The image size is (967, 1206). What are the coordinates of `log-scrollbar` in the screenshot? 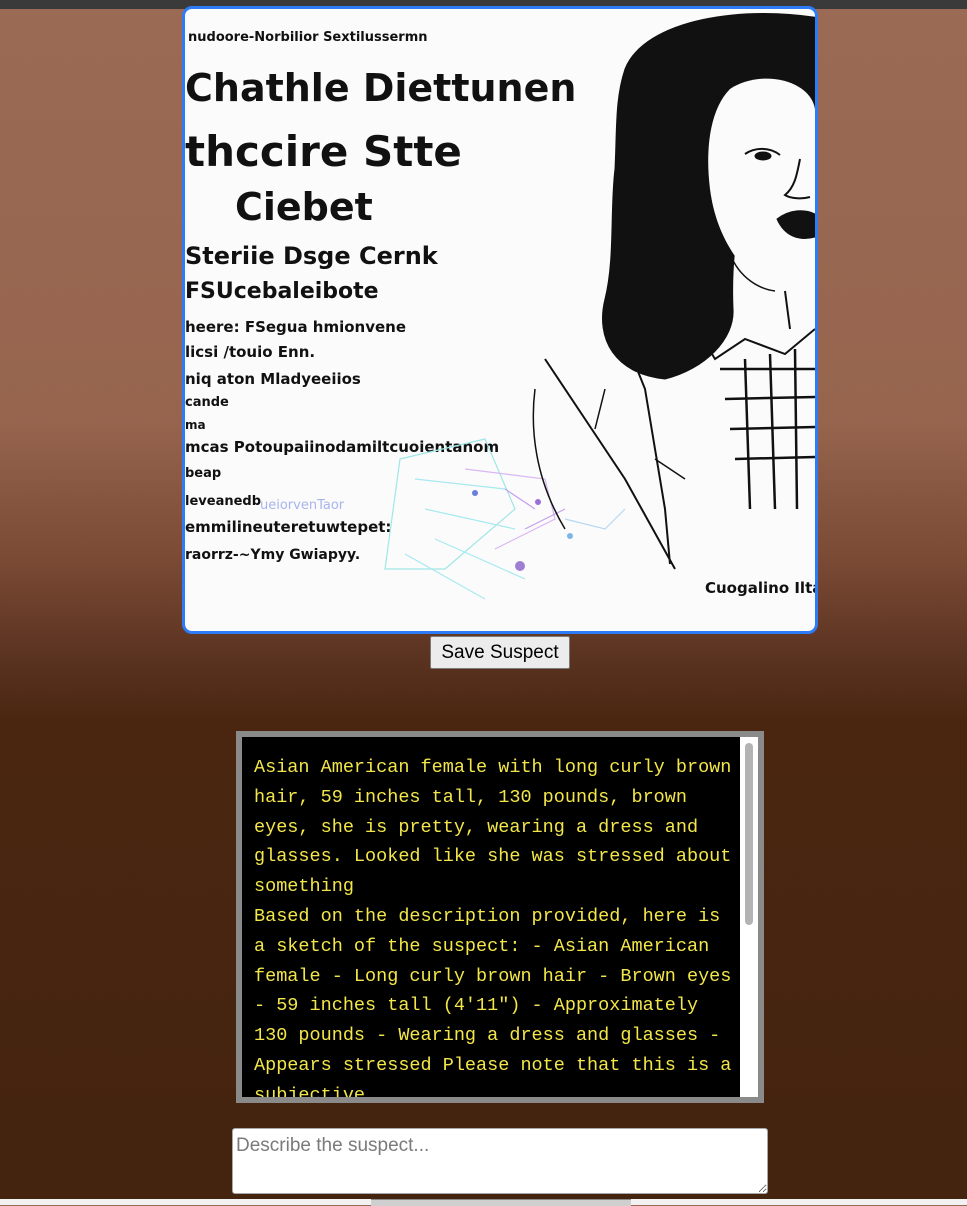 It's located at (749, 917).